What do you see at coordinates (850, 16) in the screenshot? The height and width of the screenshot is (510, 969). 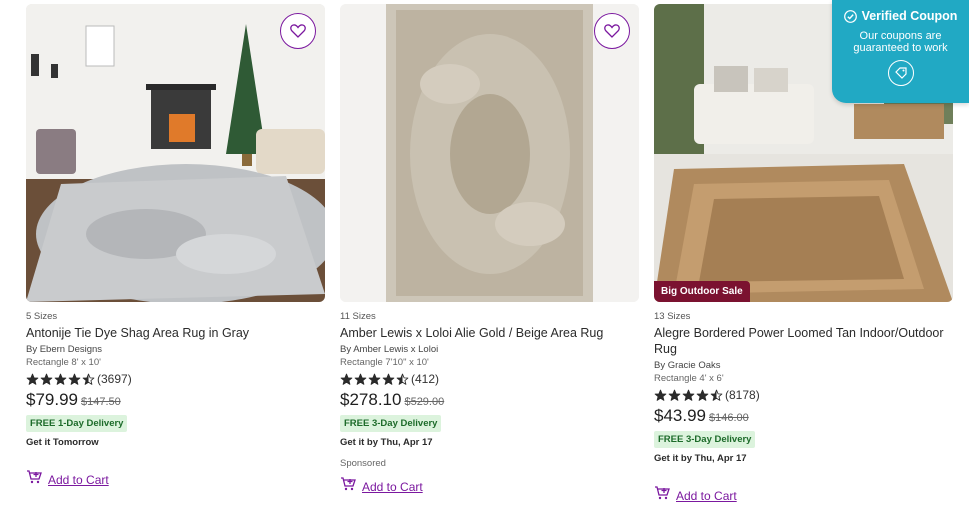 I see `check-circle-icon` at bounding box center [850, 16].